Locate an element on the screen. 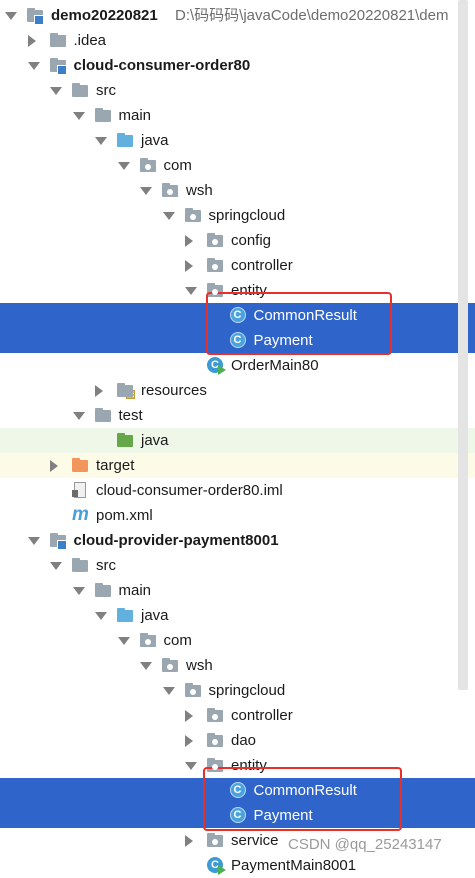  watermark-text: CSDN @qq_25243147 is located at coordinates (365, 844).